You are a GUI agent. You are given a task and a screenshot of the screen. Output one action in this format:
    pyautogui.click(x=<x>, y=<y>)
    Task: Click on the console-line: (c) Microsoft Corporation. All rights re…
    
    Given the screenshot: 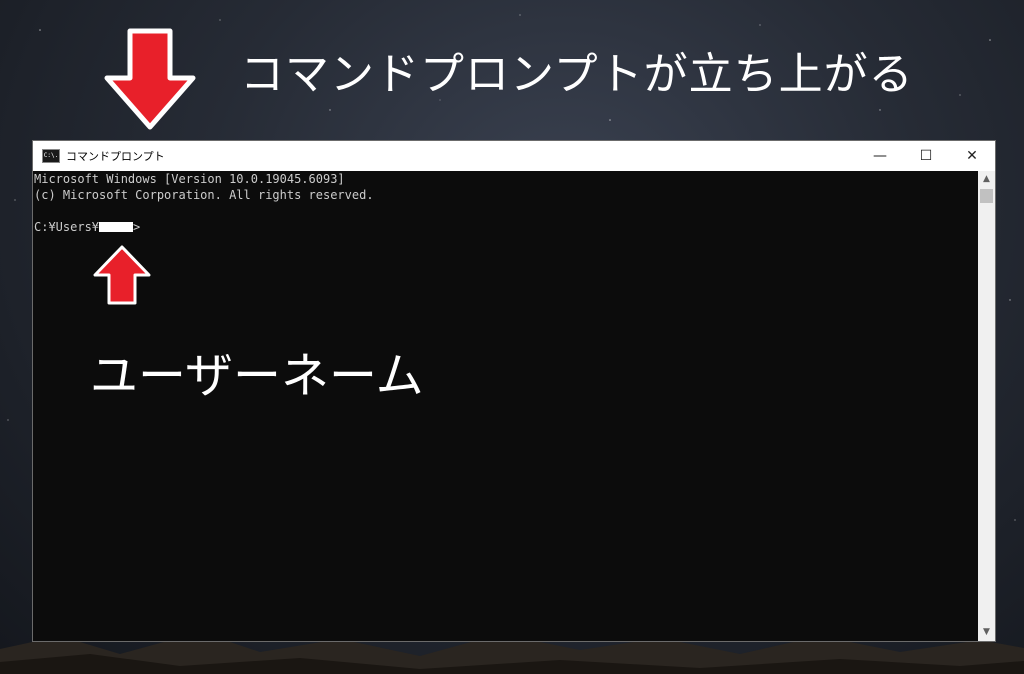 What is the action you would take?
    pyautogui.click(x=204, y=195)
    